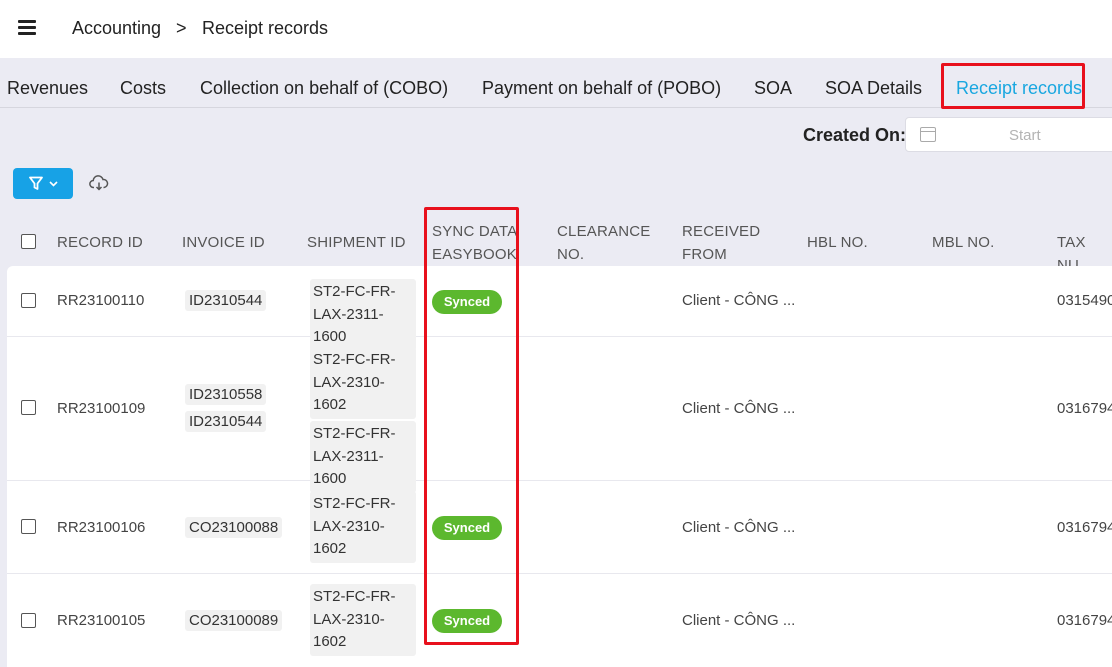 The width and height of the screenshot is (1112, 667). What do you see at coordinates (116, 28) in the screenshot?
I see `breadcrumb-accounting: Accounting` at bounding box center [116, 28].